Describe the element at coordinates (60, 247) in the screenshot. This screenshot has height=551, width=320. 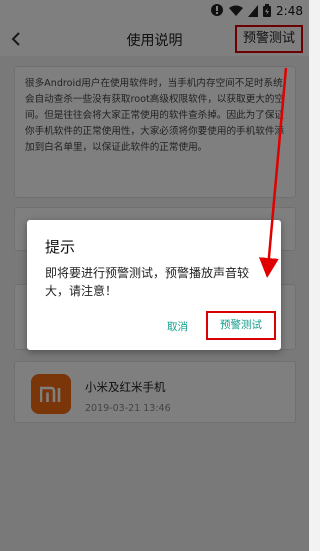
I see `dialog-title: 提示` at that location.